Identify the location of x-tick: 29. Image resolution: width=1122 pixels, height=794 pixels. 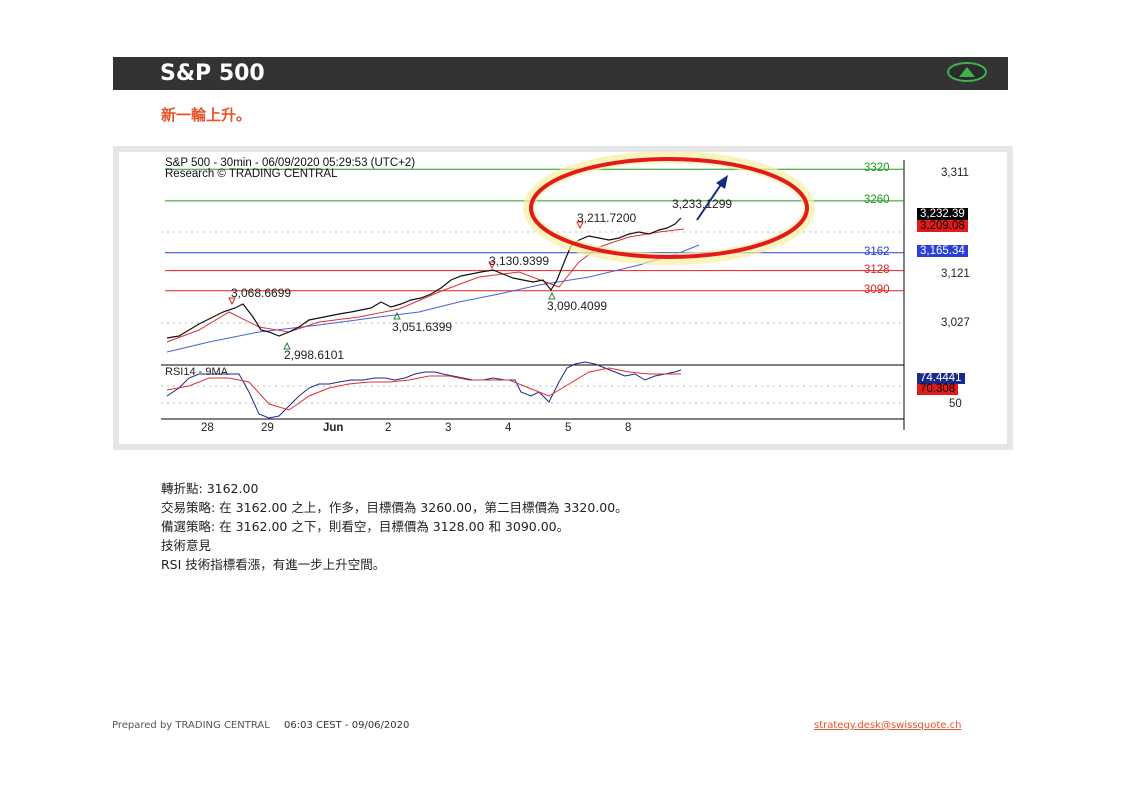
(267, 428).